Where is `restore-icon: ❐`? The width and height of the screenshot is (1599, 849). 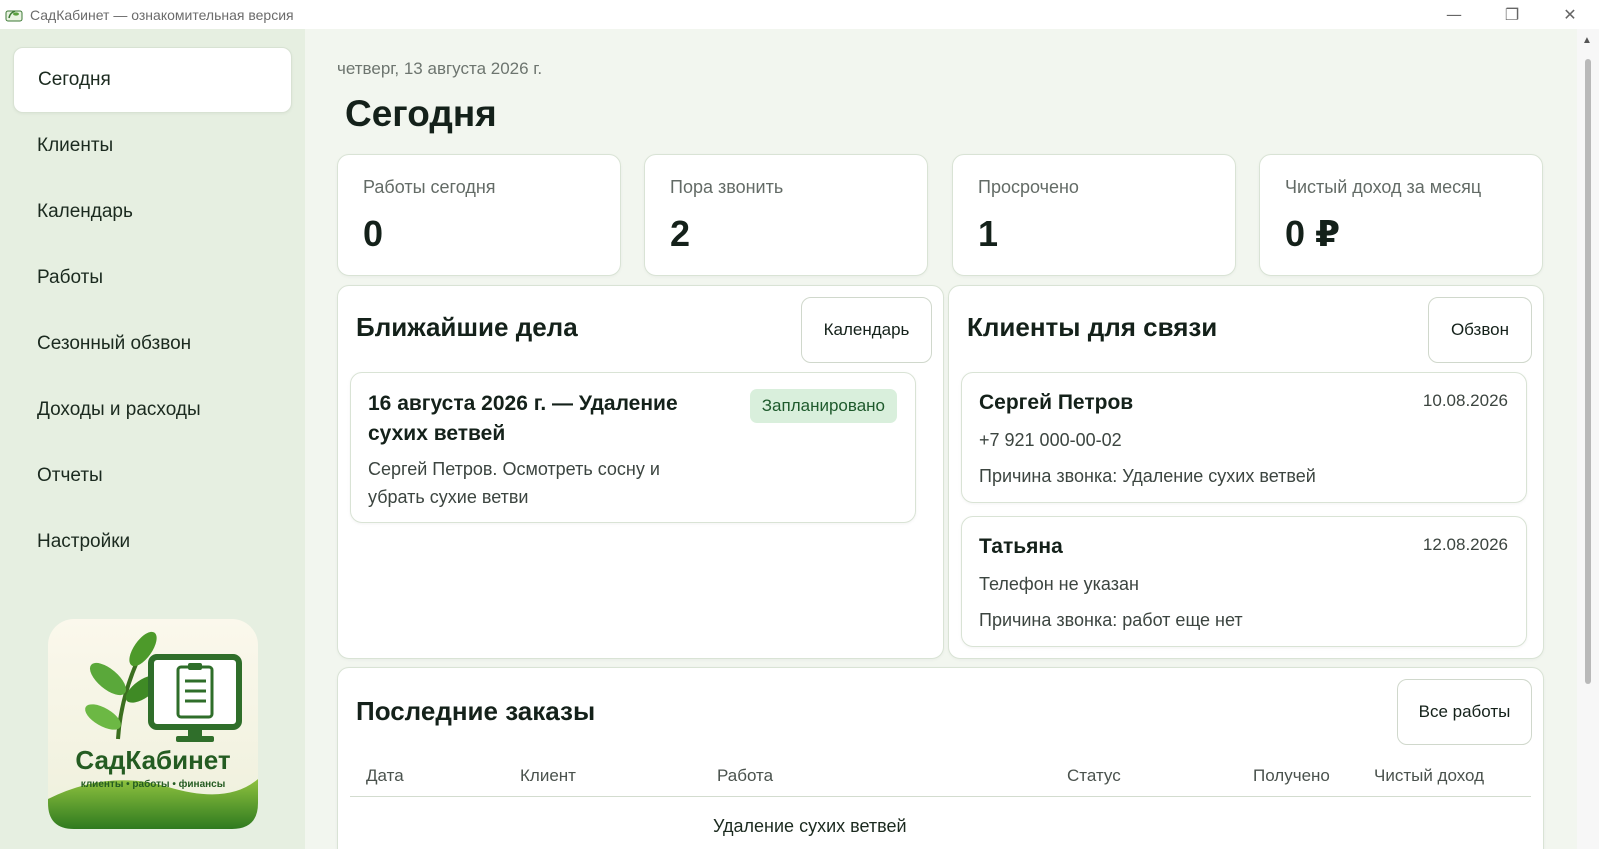 restore-icon: ❐ is located at coordinates (1512, 14).